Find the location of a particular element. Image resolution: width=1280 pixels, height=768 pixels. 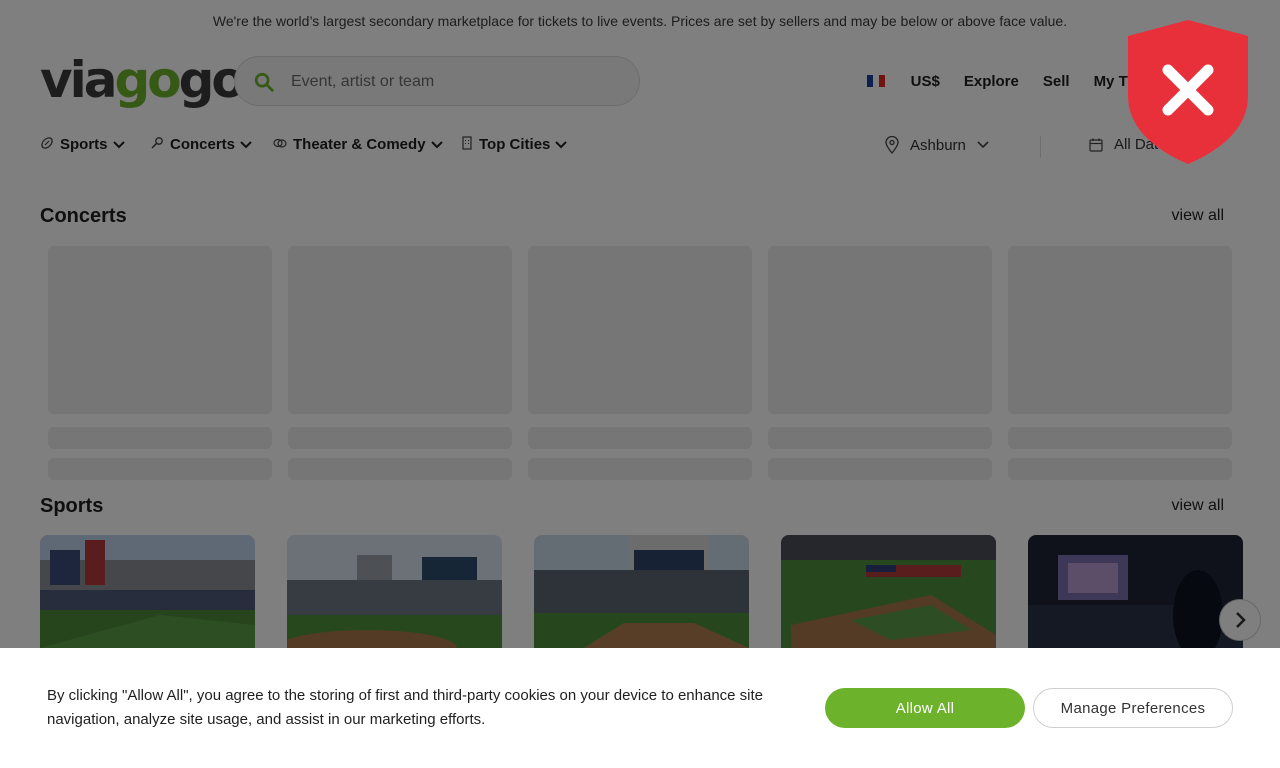

allow-all-button: Allow All is located at coordinates (925, 708).